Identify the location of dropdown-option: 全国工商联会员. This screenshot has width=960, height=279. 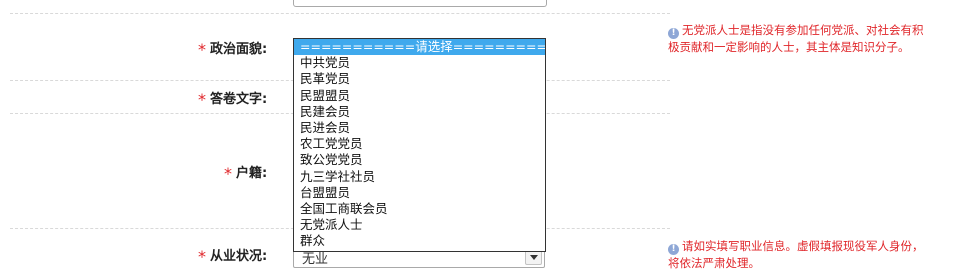
(419, 209).